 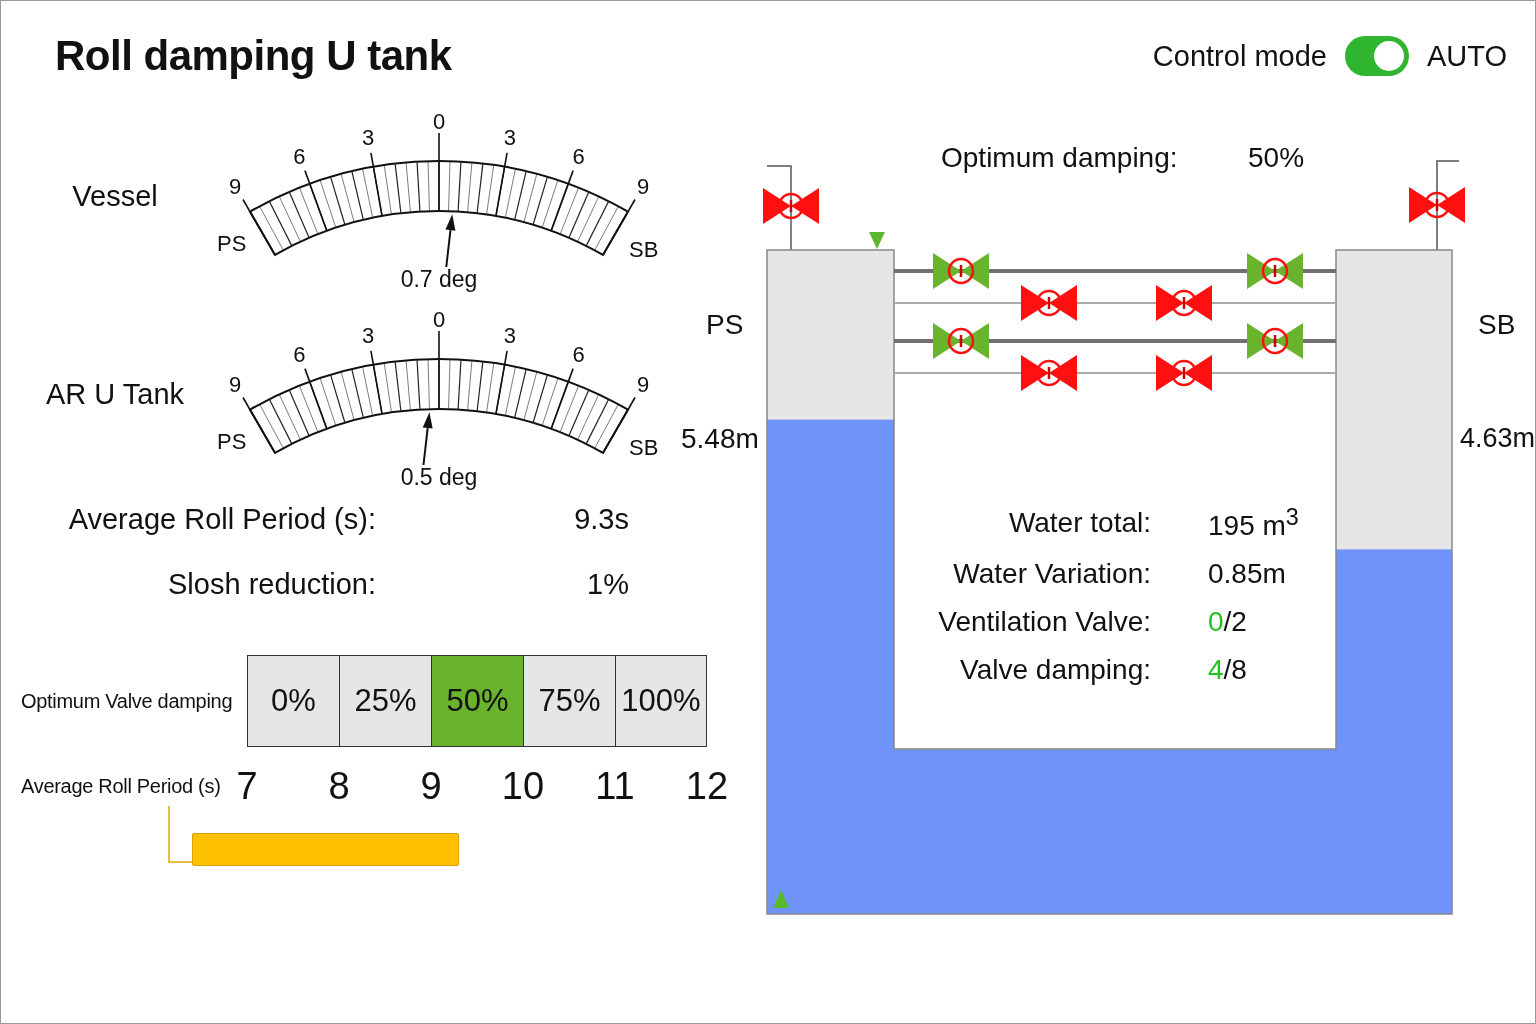 I want to click on stat-value: 9.3s, so click(x=601, y=519).